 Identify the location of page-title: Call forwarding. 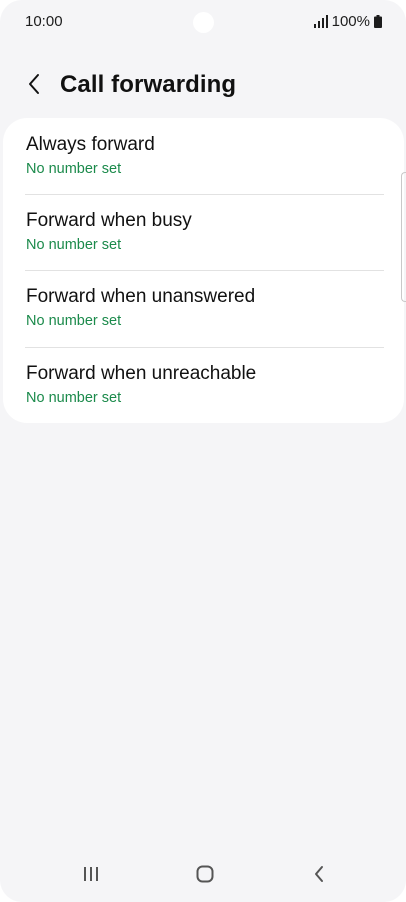
(148, 84).